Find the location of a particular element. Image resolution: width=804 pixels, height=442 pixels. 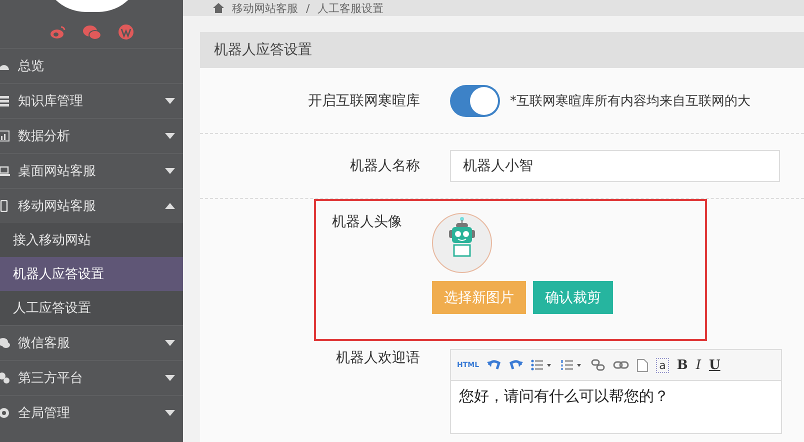

gears-icon is located at coordinates (5, 378).